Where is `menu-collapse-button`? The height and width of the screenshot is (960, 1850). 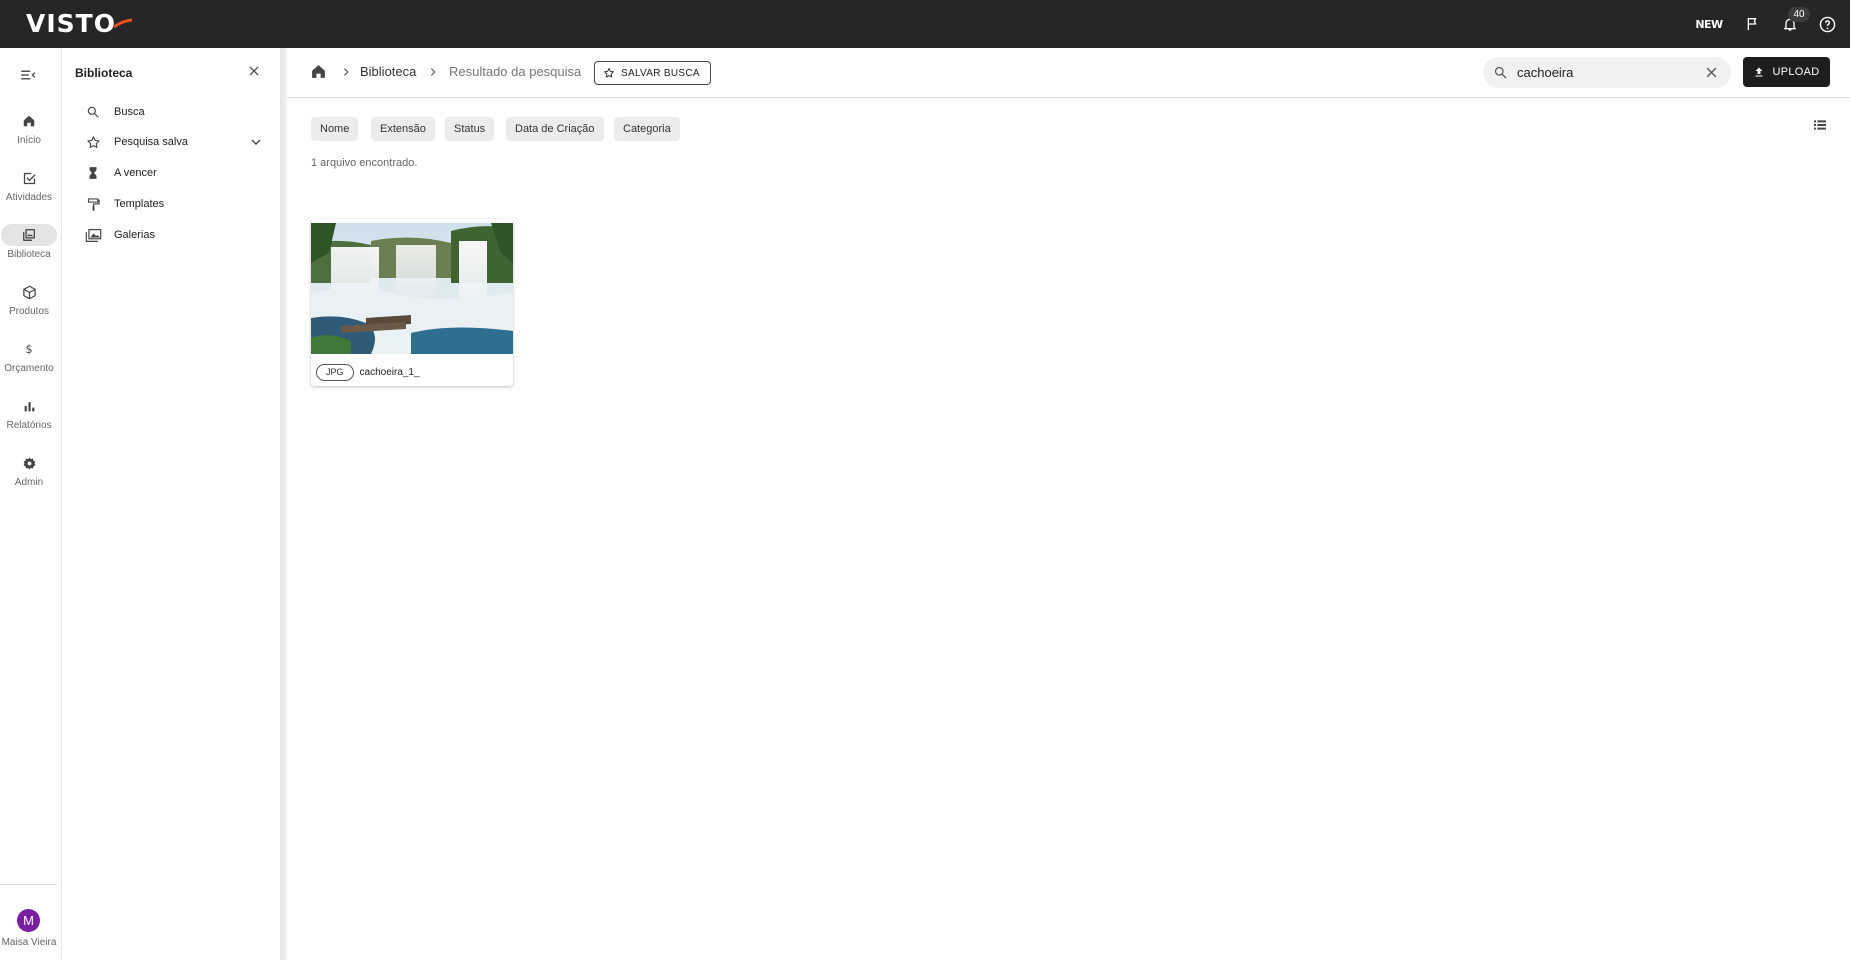
menu-collapse-button is located at coordinates (29, 76).